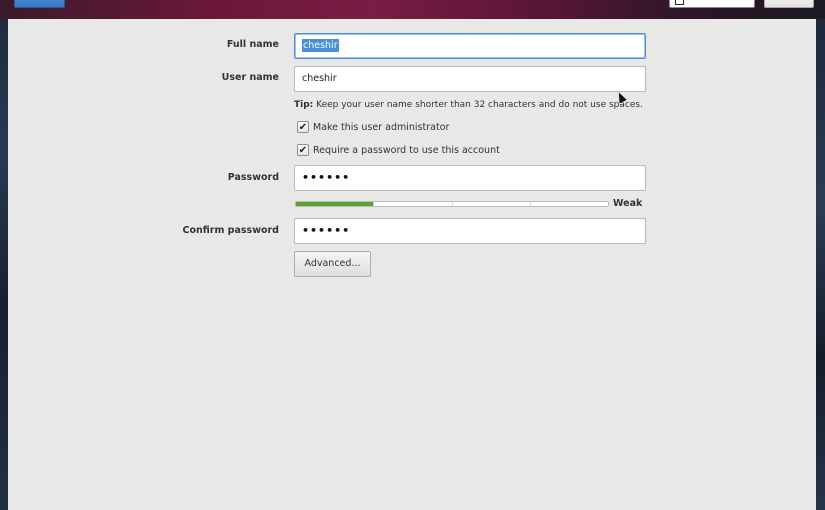 Image resolution: width=825 pixels, height=510 pixels. What do you see at coordinates (628, 203) in the screenshot?
I see `password-strength-label: Weak` at bounding box center [628, 203].